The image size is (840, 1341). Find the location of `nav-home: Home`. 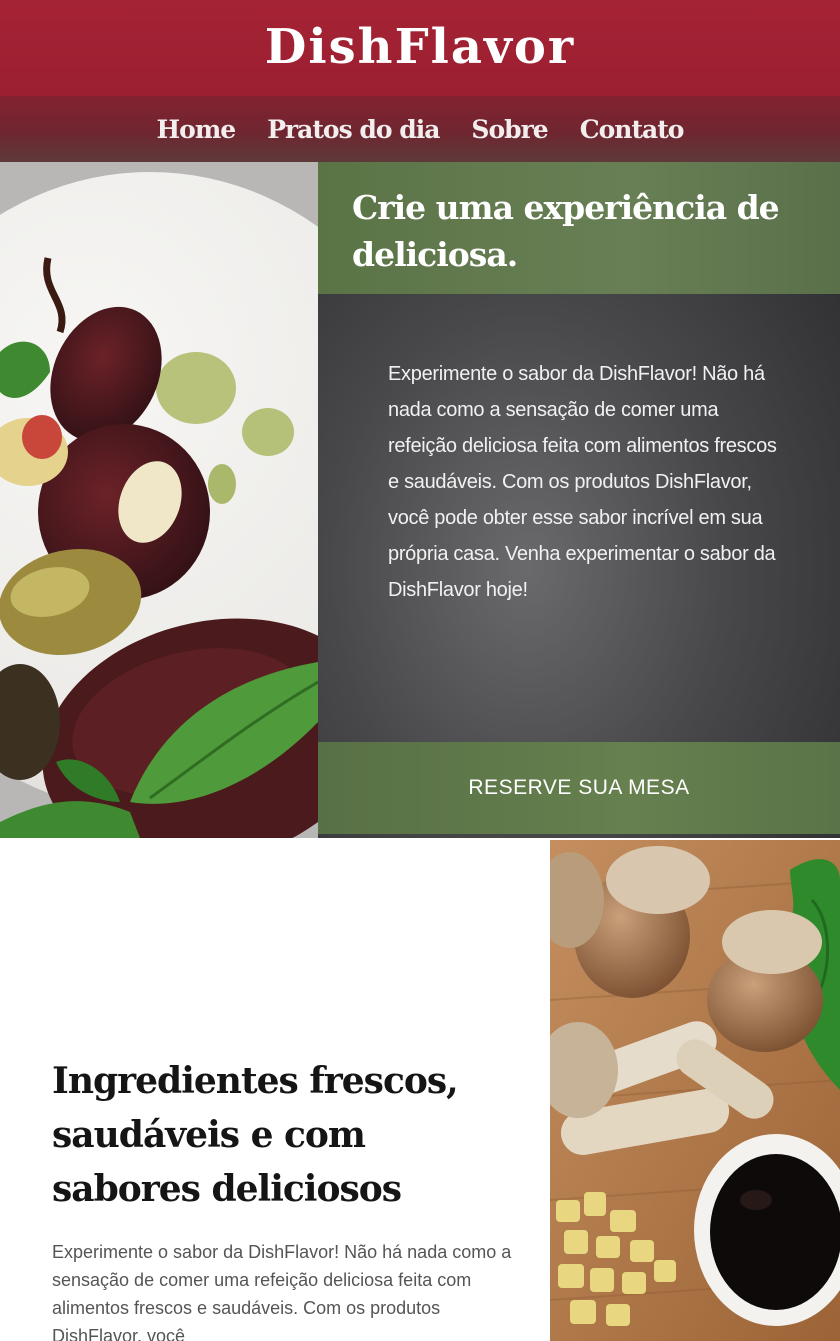

nav-home: Home is located at coordinates (197, 129).